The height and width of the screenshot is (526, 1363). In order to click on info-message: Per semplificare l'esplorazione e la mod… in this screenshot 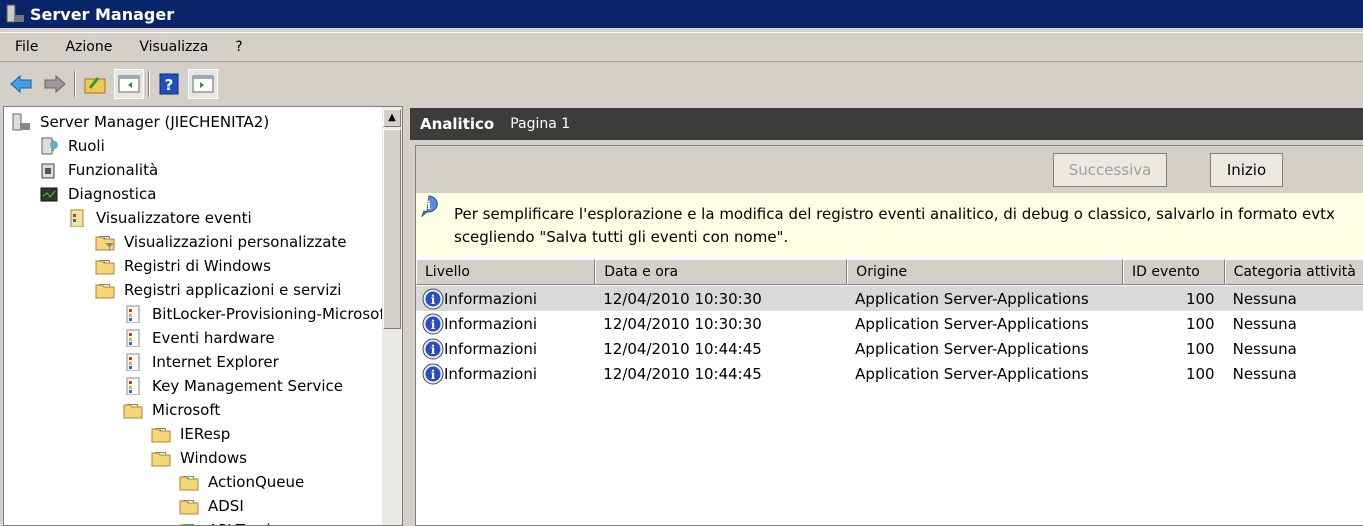, I will do `click(894, 225)`.